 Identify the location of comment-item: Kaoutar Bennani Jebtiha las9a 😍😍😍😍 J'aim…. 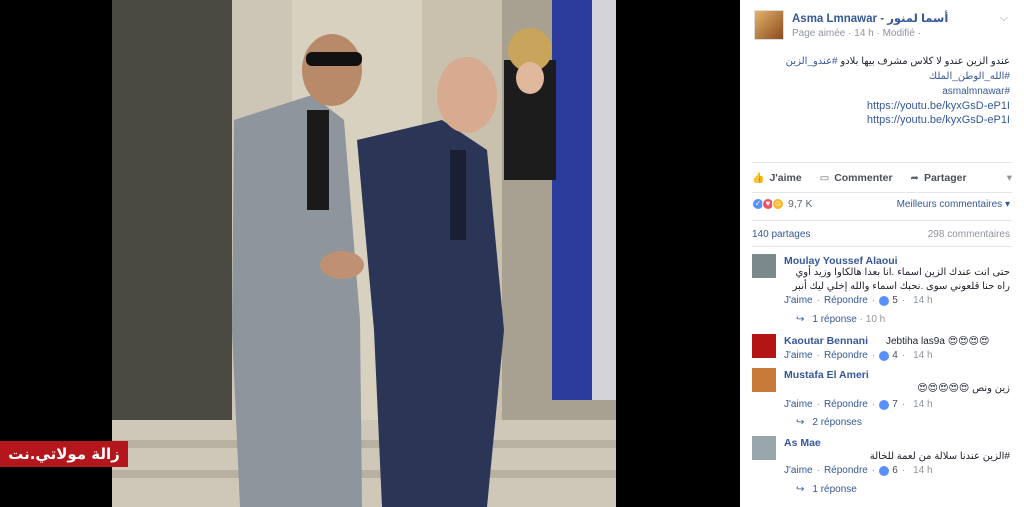
(882, 349).